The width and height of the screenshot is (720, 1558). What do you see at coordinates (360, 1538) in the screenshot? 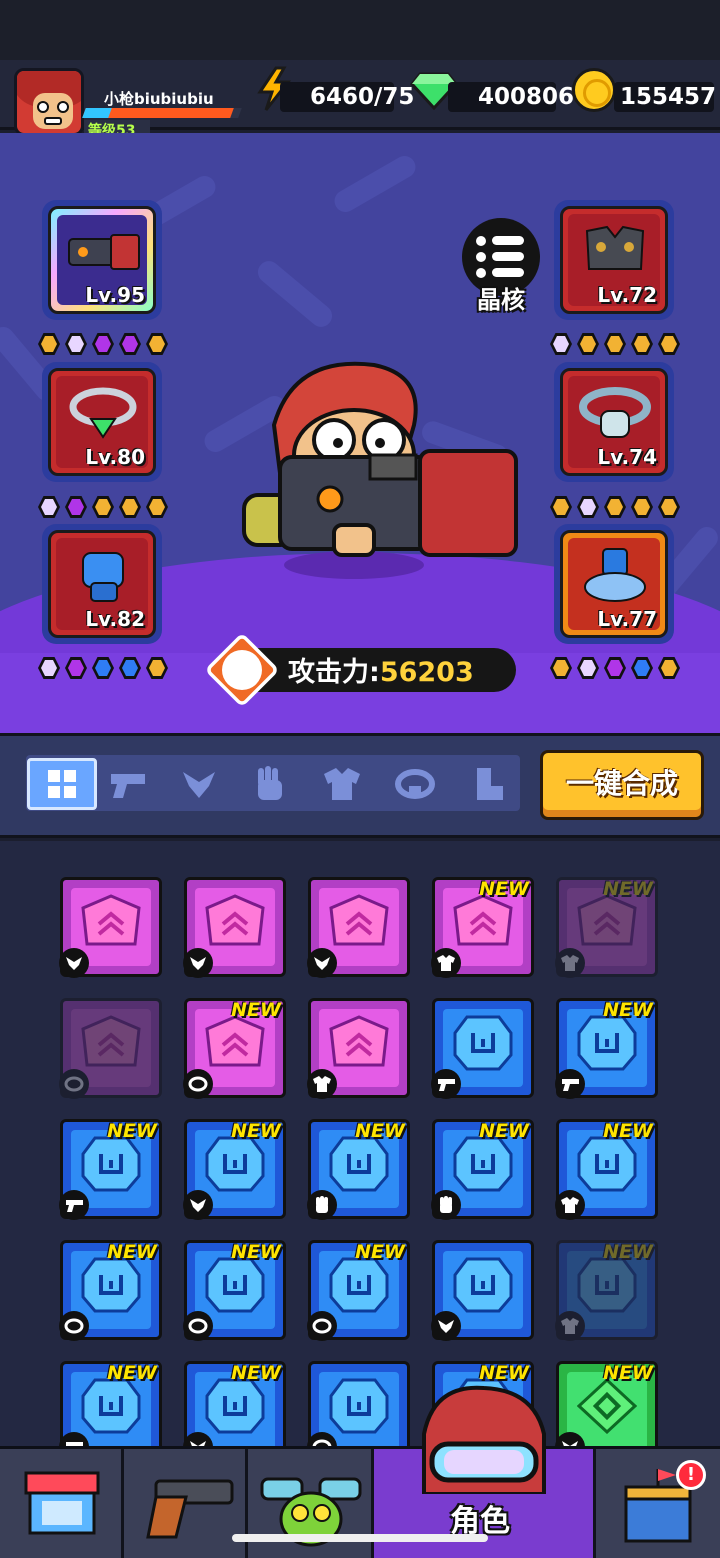
I see `home-indicator` at bounding box center [360, 1538].